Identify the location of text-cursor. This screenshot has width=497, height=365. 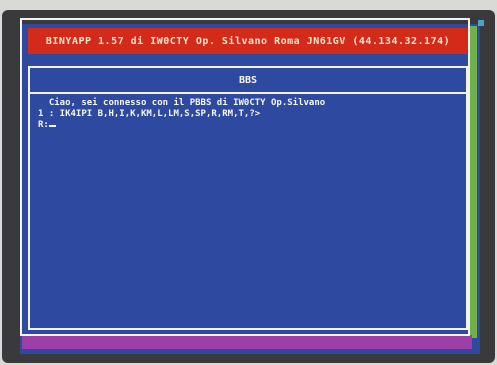
(52, 126).